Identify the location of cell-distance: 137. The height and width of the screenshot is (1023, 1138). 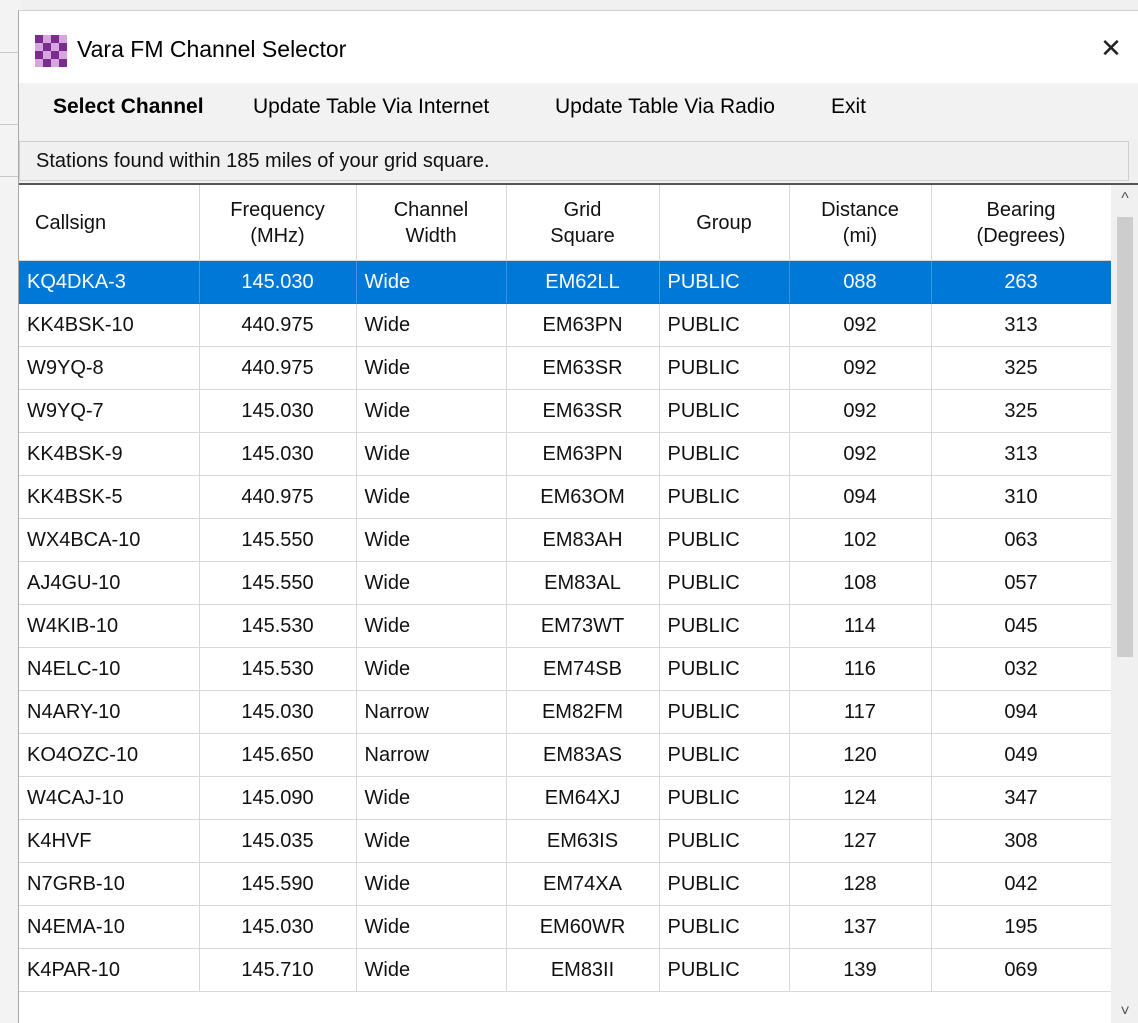
(860, 927).